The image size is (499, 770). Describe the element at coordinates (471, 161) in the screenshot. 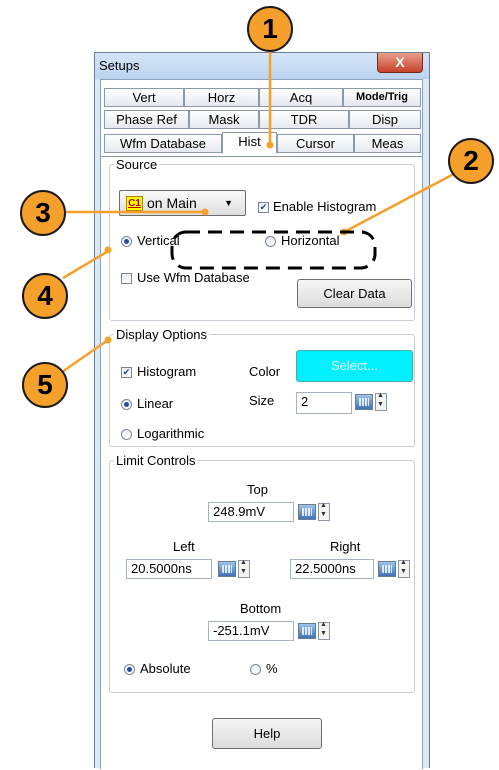

I see `callout-2: 2` at that location.